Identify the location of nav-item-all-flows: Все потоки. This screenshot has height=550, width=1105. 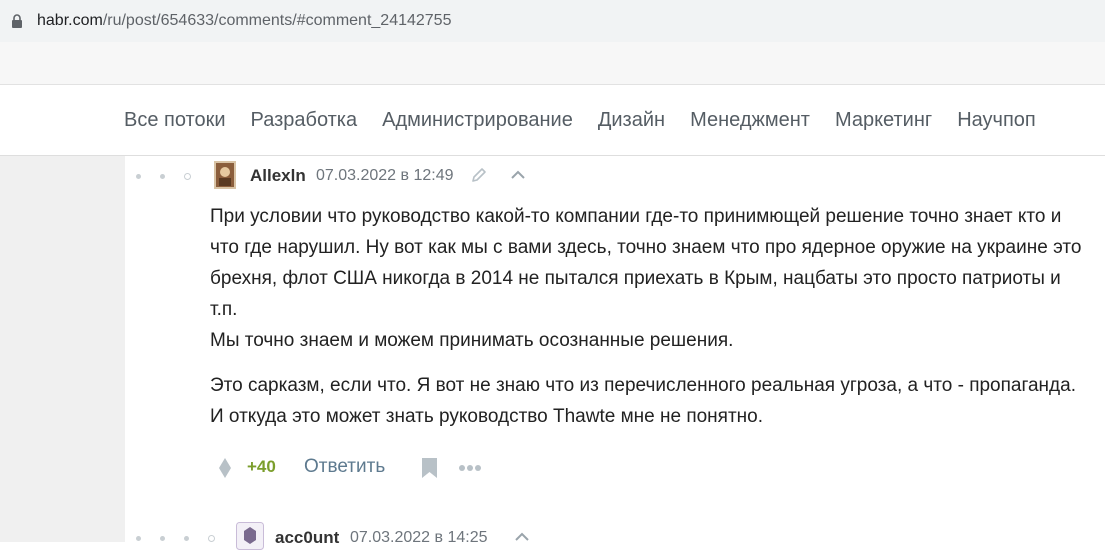
(175, 120).